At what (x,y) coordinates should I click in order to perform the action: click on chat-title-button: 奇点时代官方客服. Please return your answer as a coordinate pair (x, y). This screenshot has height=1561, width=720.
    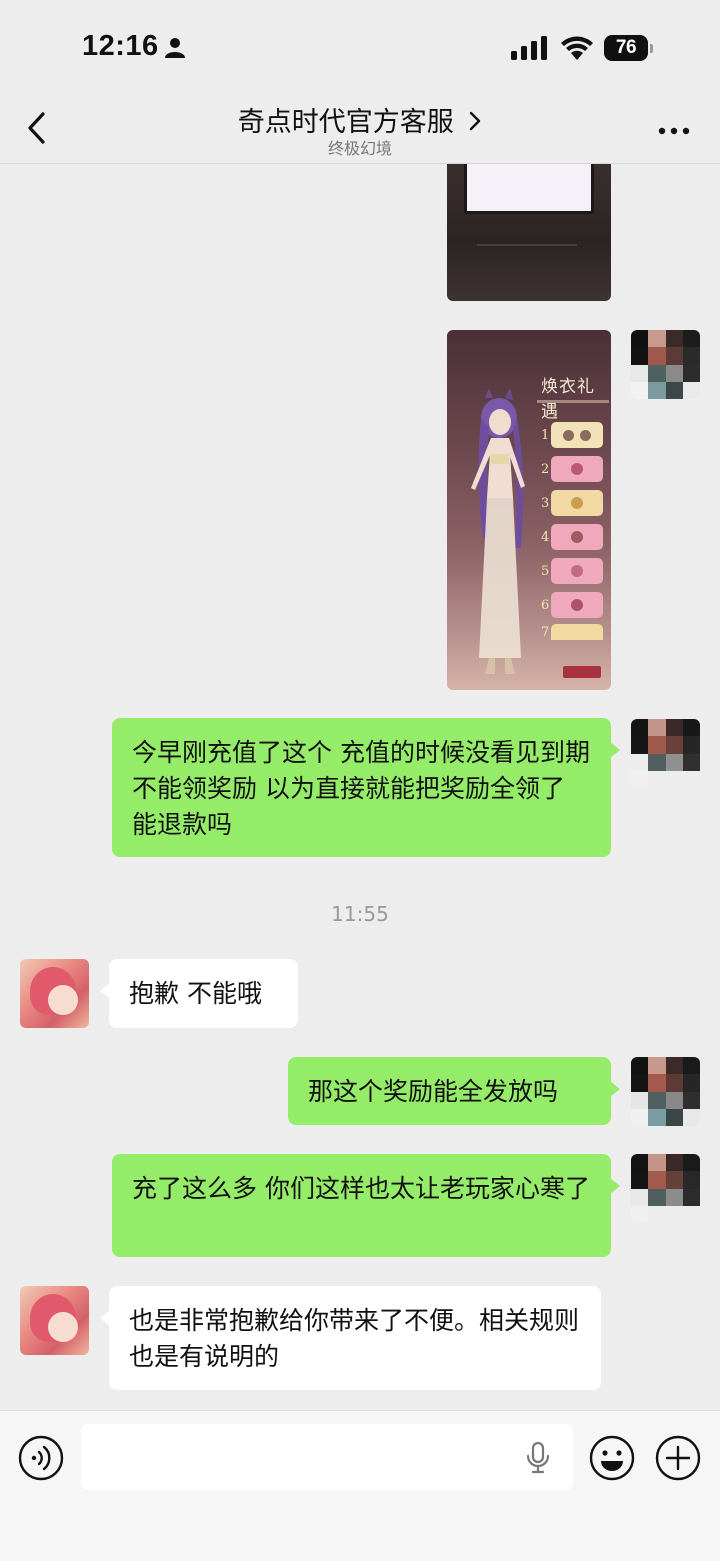
    Looking at the image, I should click on (360, 119).